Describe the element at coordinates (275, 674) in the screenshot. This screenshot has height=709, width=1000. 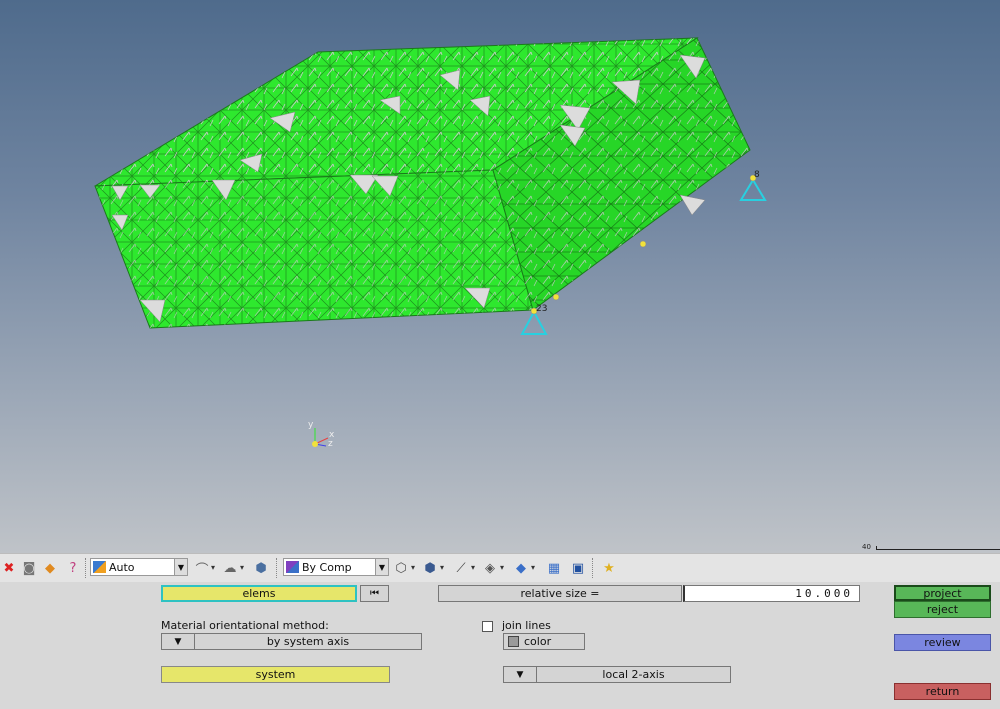
I see `system-selector: system` at that location.